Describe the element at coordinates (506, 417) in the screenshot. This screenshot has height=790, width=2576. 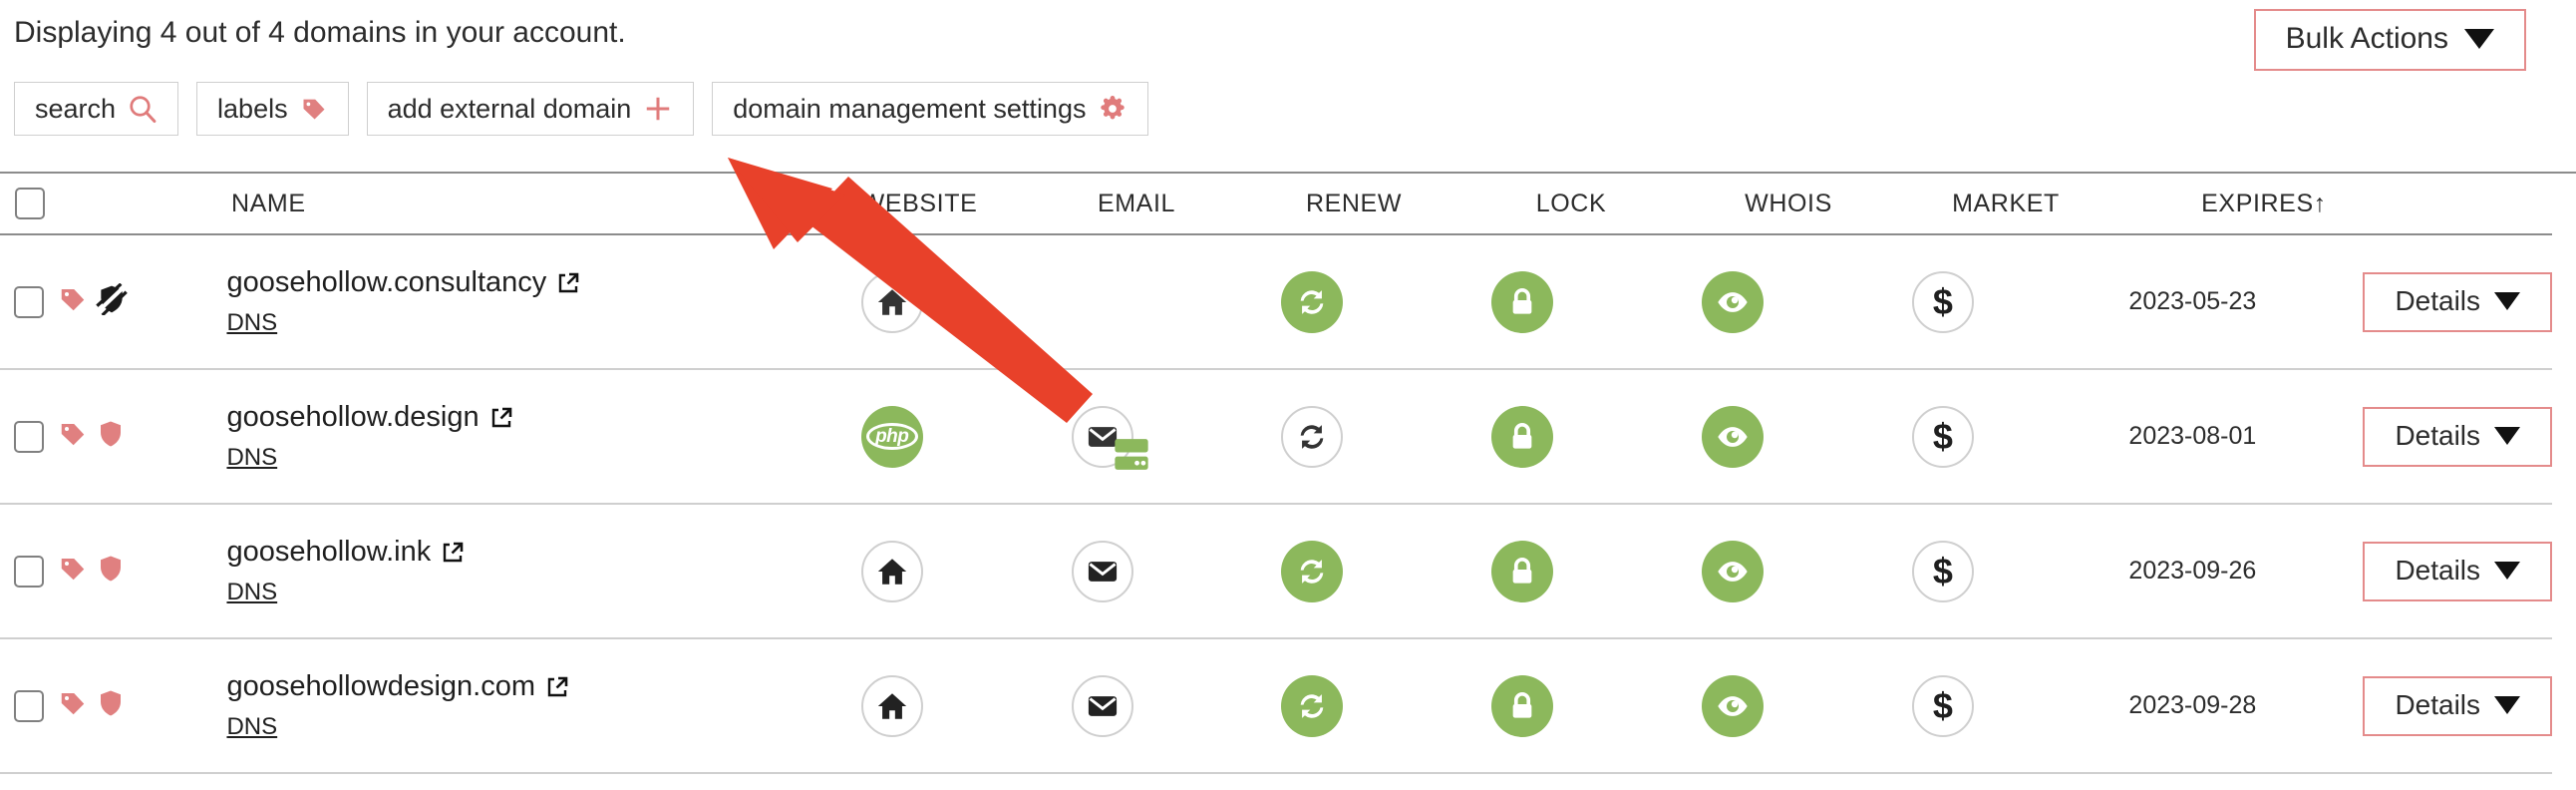
I see `domain-link: goosehollow.design` at that location.